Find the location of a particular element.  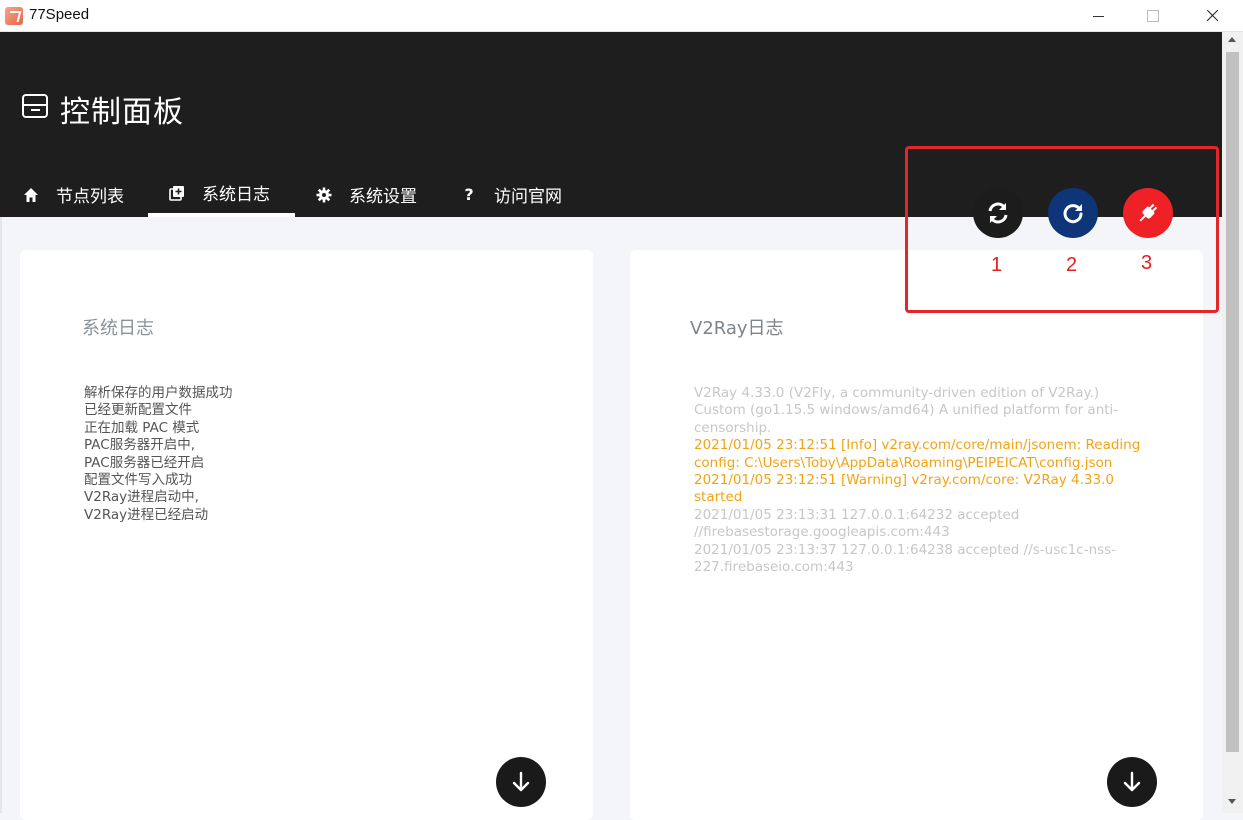

app-logo-icon is located at coordinates (14, 16).